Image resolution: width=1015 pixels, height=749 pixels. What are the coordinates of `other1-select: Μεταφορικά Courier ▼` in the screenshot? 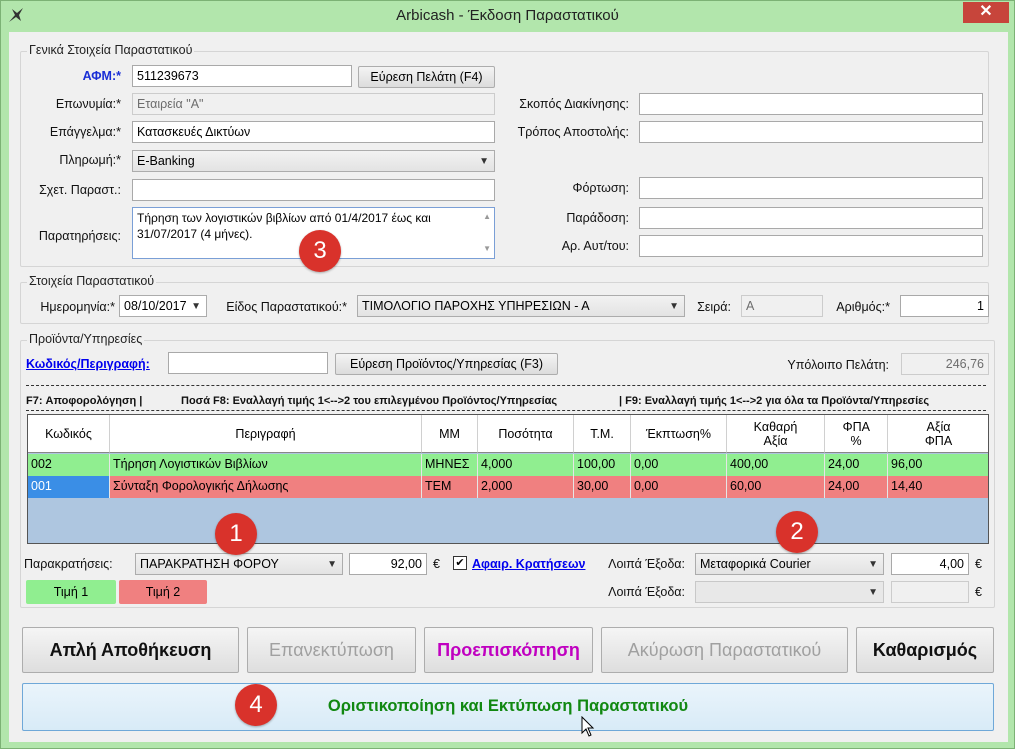 It's located at (789, 564).